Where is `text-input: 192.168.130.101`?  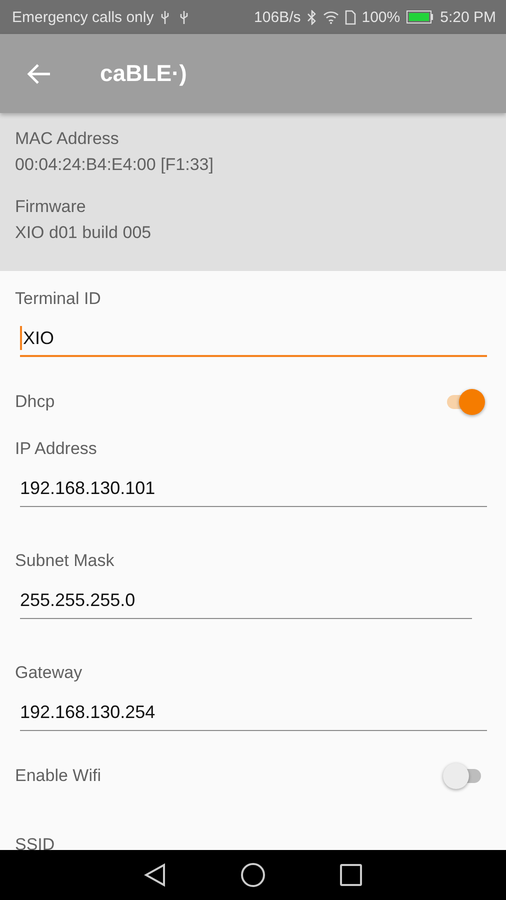
text-input: 192.168.130.101 is located at coordinates (253, 489).